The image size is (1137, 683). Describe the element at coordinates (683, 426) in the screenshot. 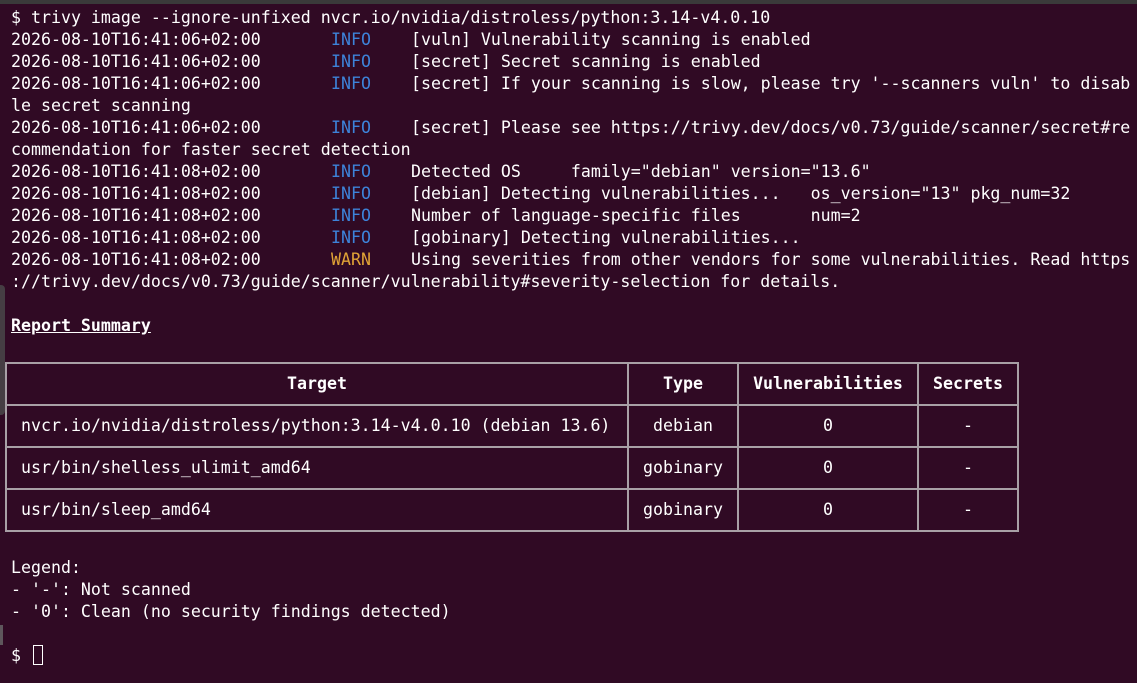

I see `cell-type: debian` at that location.